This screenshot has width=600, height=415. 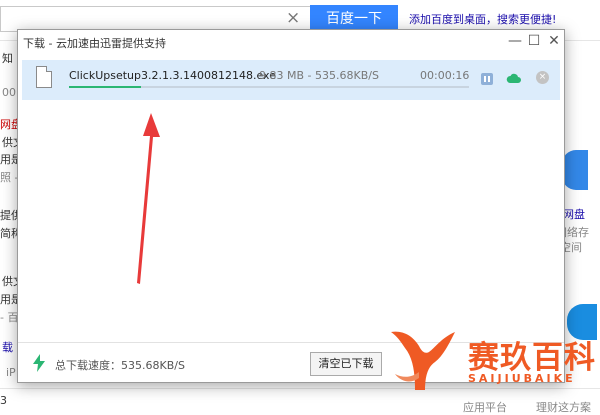 I want to click on app-link: 应用平台, so click(x=485, y=407).